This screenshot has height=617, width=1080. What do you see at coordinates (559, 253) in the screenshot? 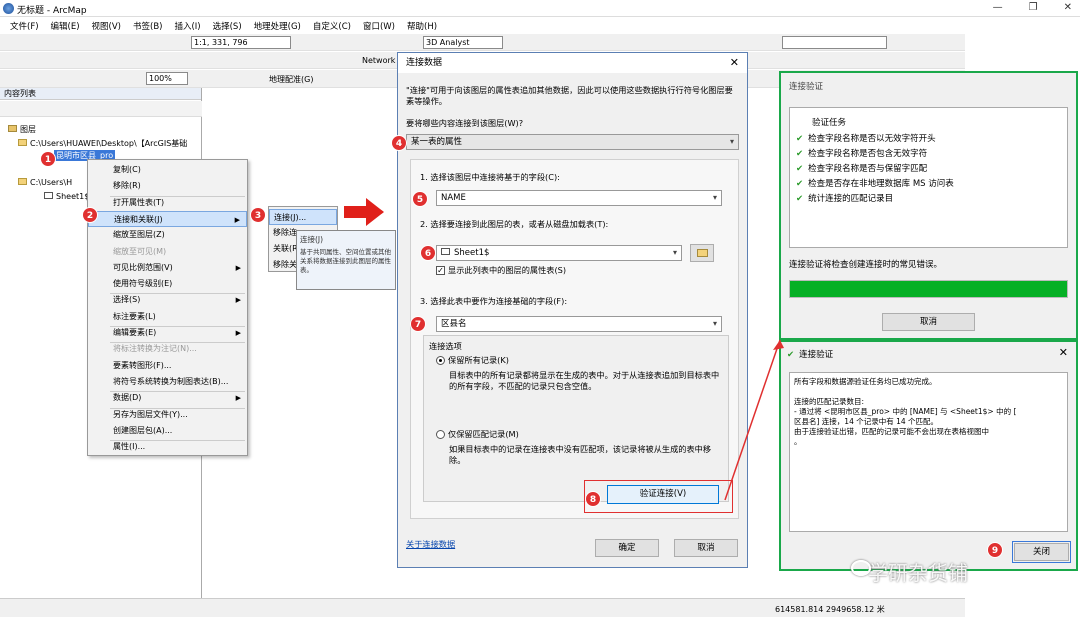
I see `join-table-select: Sheet1$ ▾` at bounding box center [559, 253].